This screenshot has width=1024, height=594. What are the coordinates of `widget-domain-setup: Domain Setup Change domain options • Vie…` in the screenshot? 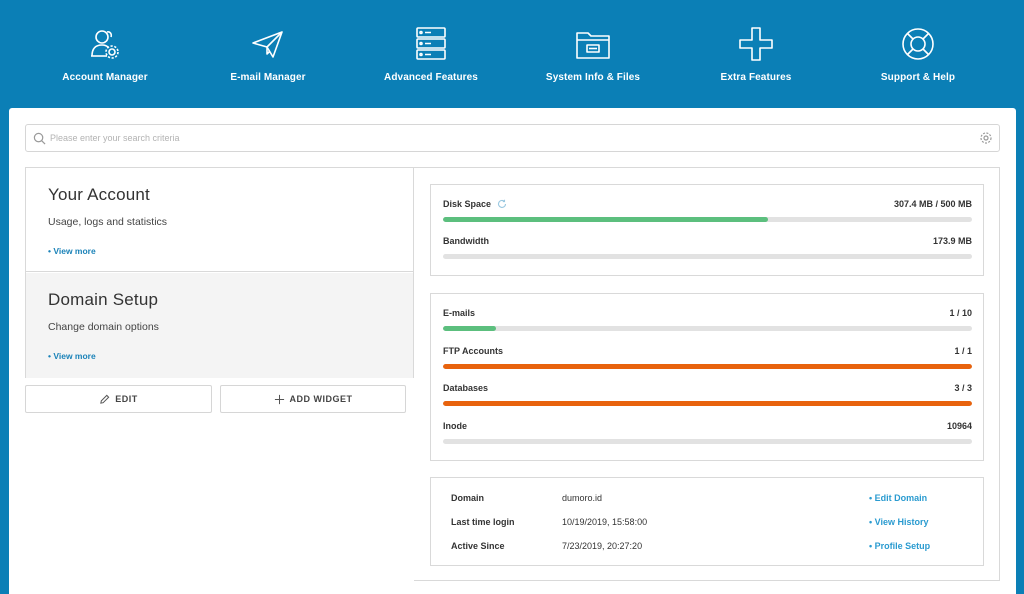 It's located at (219, 325).